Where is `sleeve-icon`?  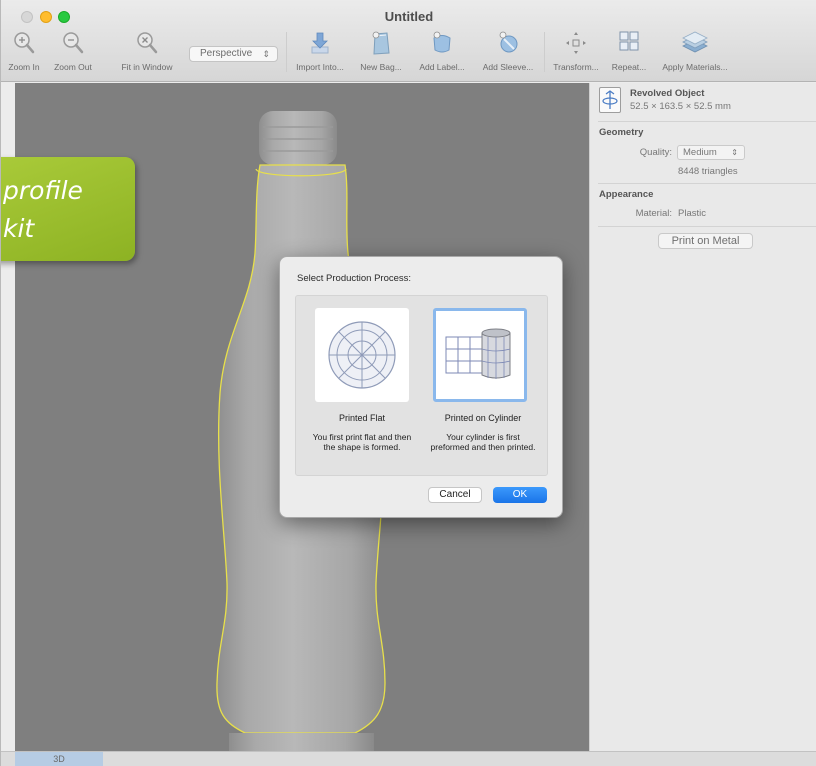
sleeve-icon is located at coordinates (508, 42).